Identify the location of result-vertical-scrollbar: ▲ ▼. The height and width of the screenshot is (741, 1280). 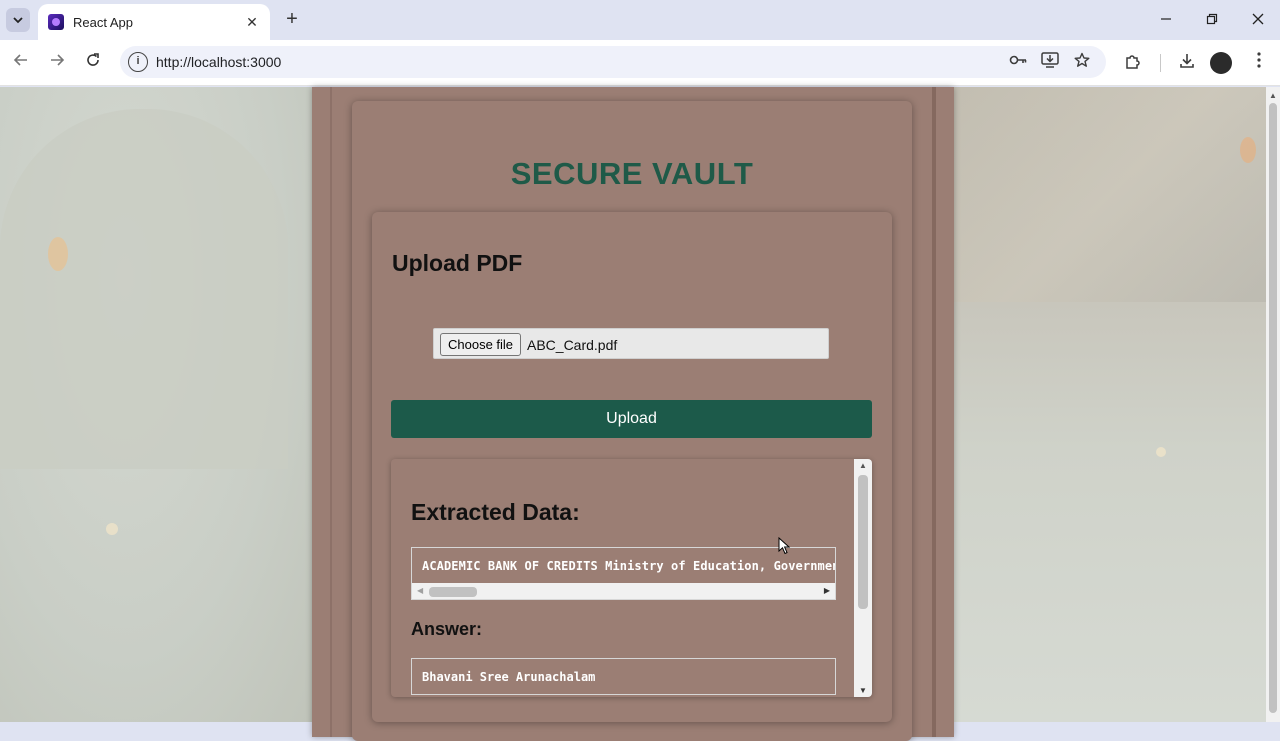
(863, 578).